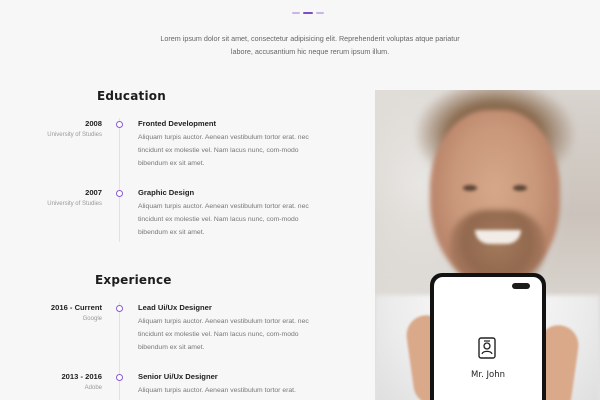 The width and height of the screenshot is (600, 400). I want to click on phone-profile-name: Mr. John, so click(488, 375).